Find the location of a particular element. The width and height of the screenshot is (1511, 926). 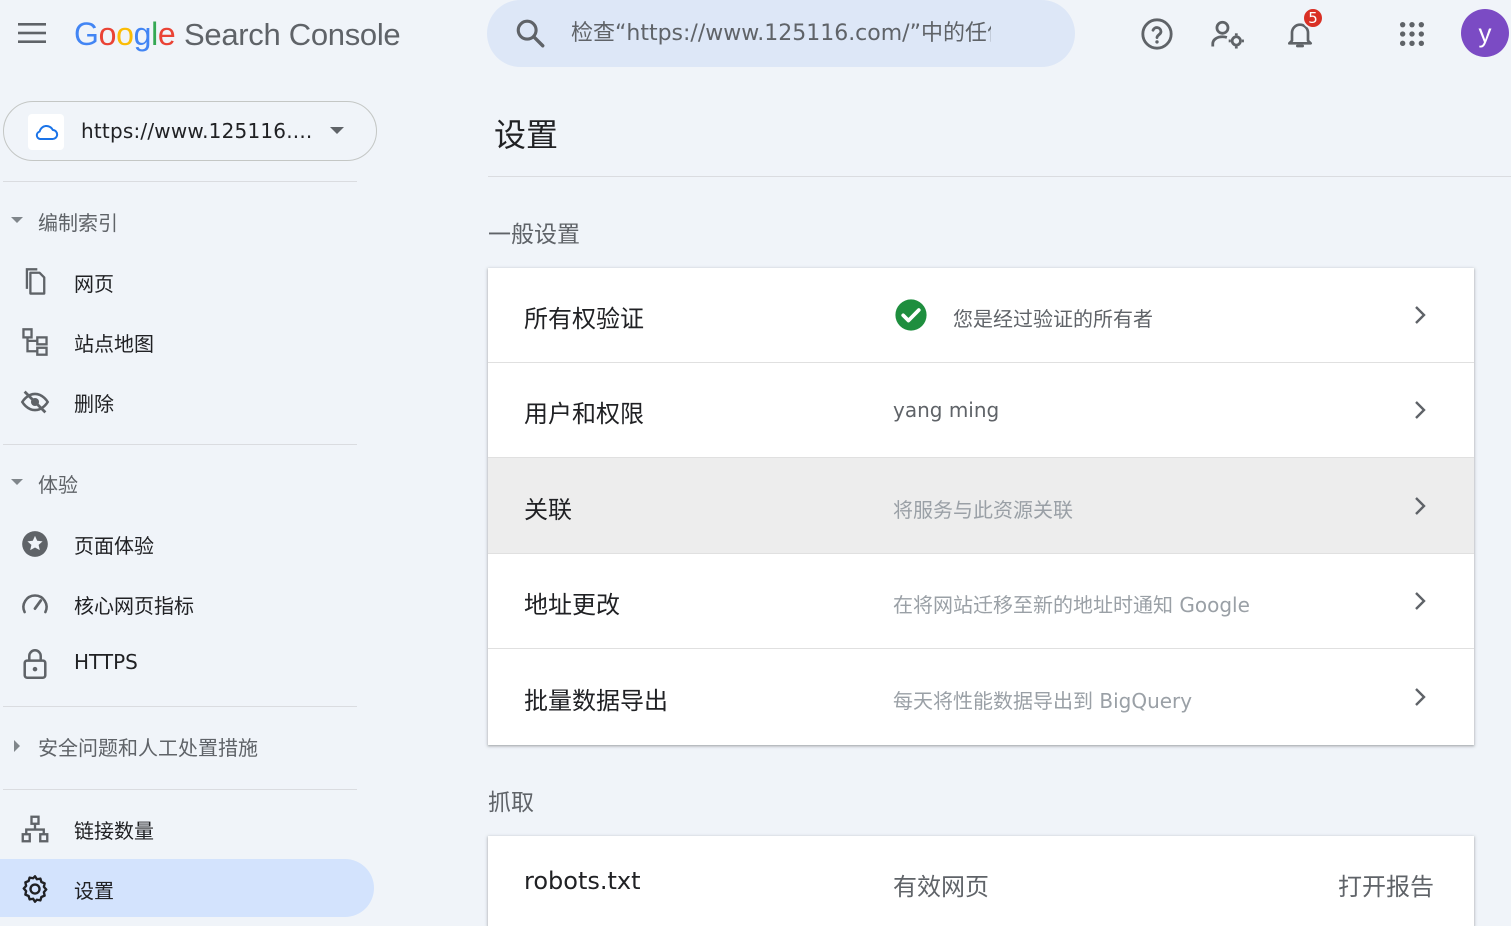

main-menu-button is located at coordinates (32, 33).